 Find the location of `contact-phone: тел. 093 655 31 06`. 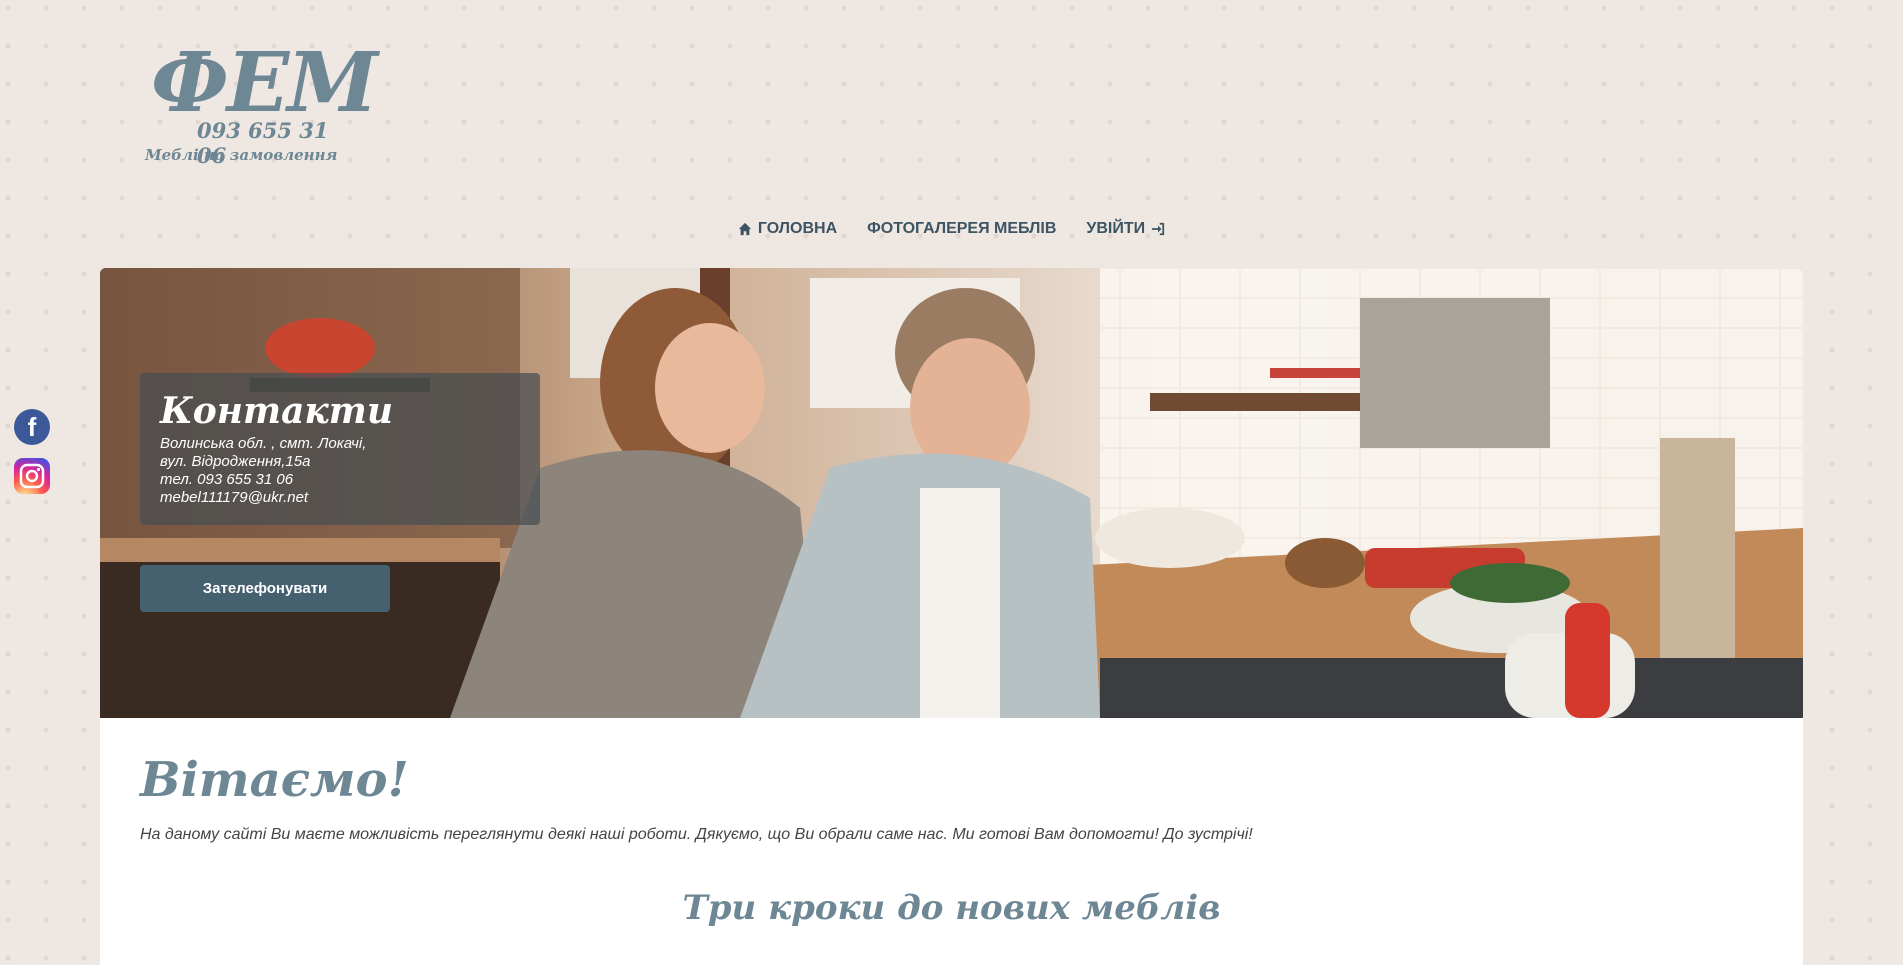

contact-phone: тел. 093 655 31 06 is located at coordinates (340, 480).